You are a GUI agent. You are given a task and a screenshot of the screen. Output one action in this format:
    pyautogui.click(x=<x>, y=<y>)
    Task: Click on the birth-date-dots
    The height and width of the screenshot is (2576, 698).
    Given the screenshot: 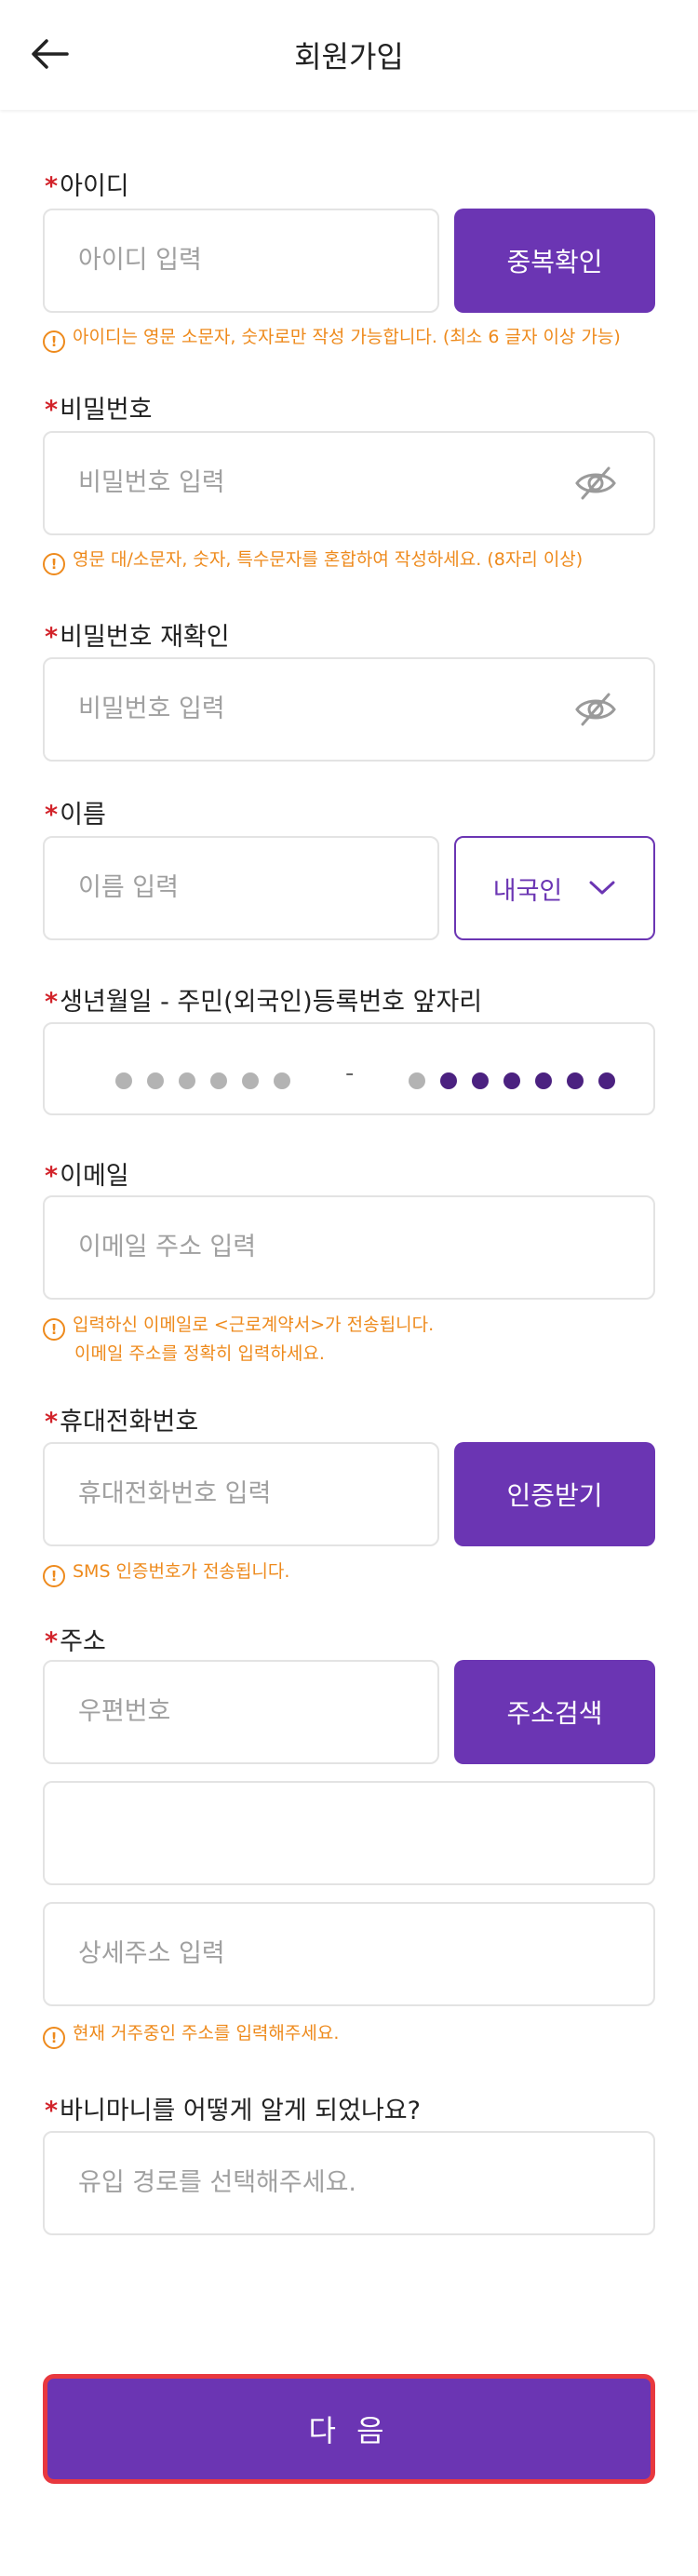 What is the action you would take?
    pyautogui.click(x=203, y=1080)
    